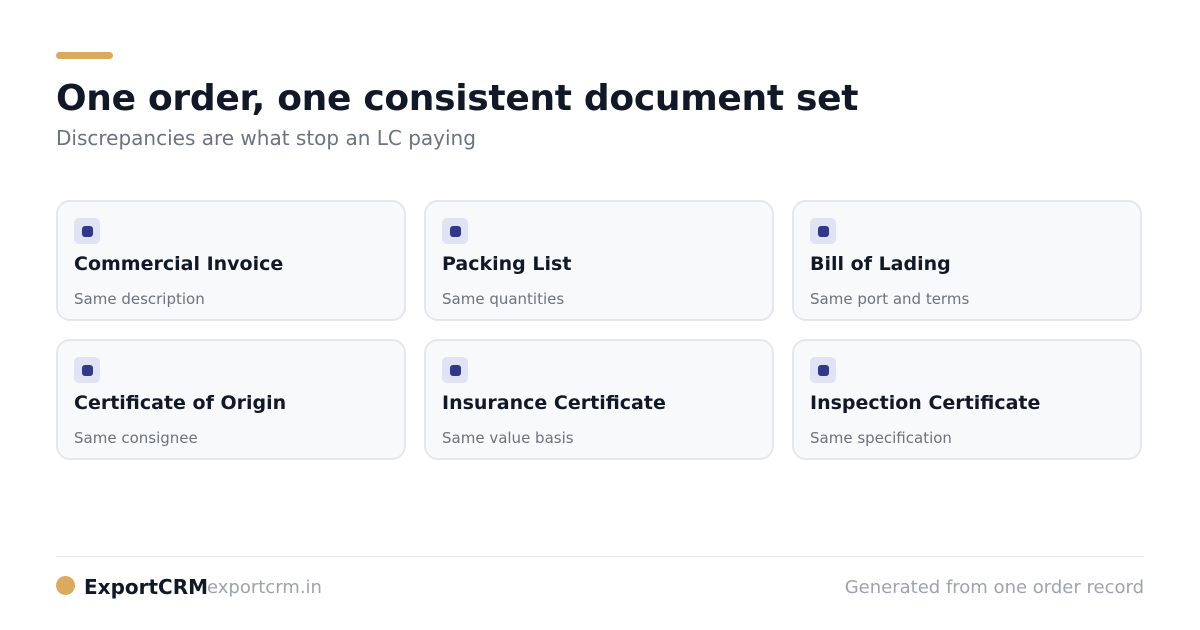  Describe the element at coordinates (880, 264) in the screenshot. I see `card-title: Bill of Lading` at that location.